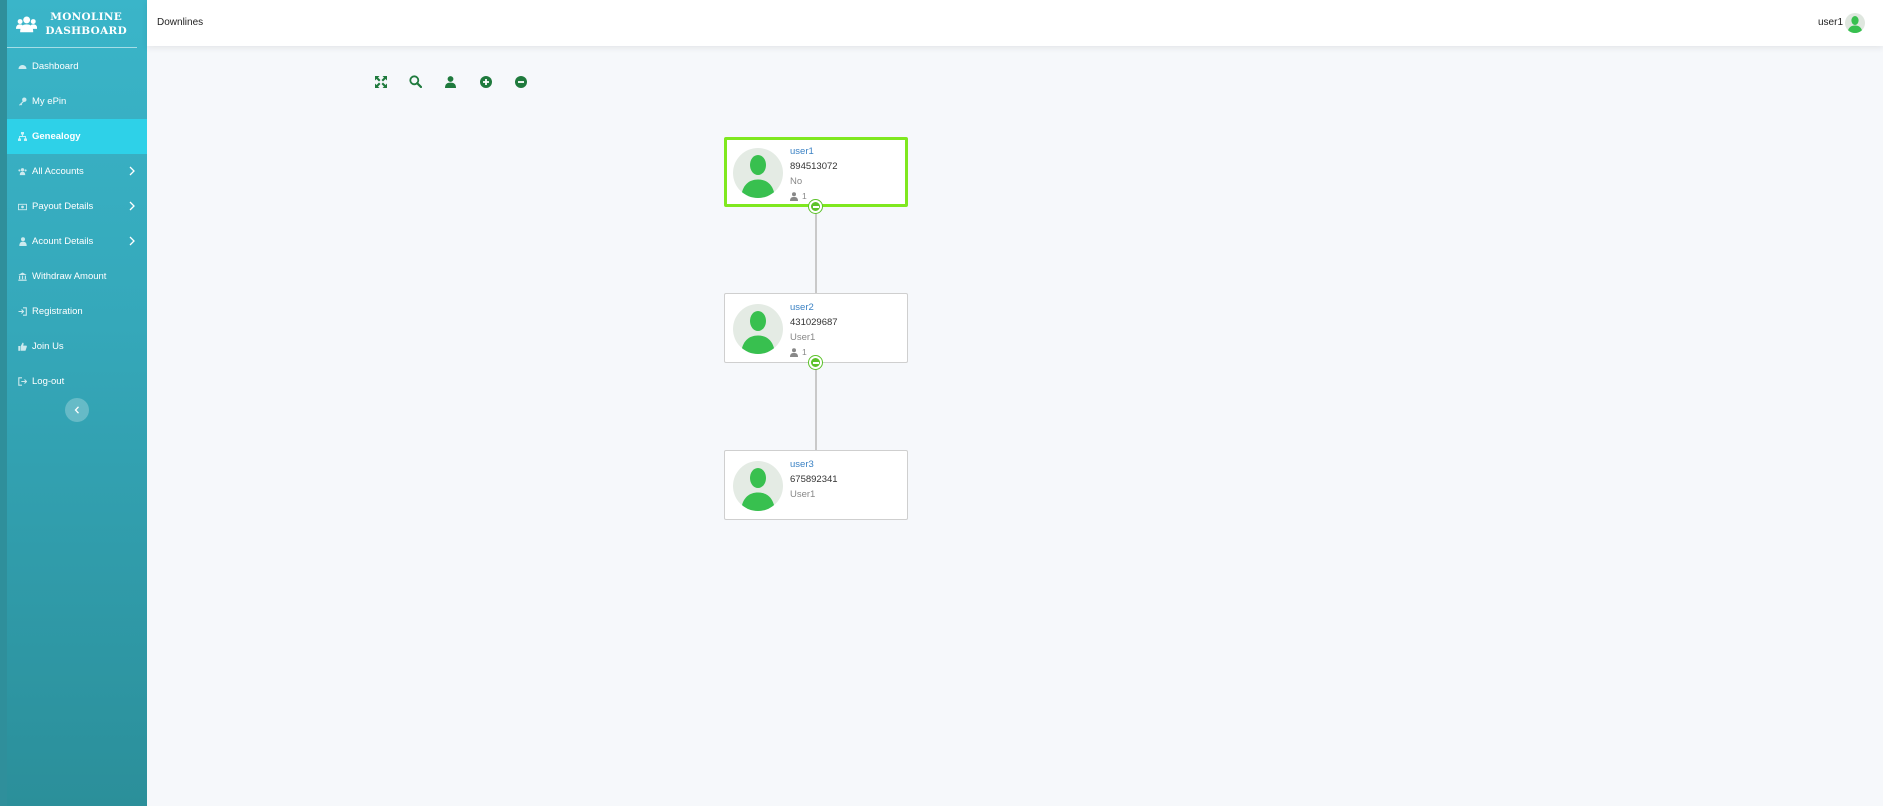 This screenshot has width=1883, height=806. Describe the element at coordinates (22, 311) in the screenshot. I see `sign-in-icon` at that location.